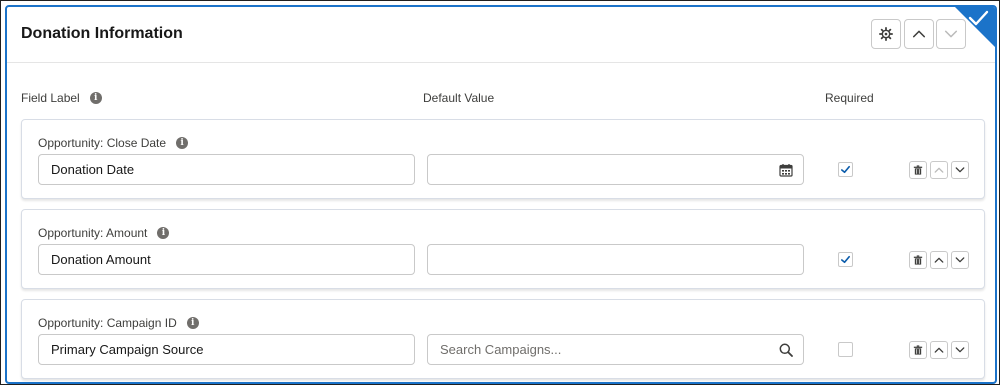  I want to click on section-settings-button, so click(886, 34).